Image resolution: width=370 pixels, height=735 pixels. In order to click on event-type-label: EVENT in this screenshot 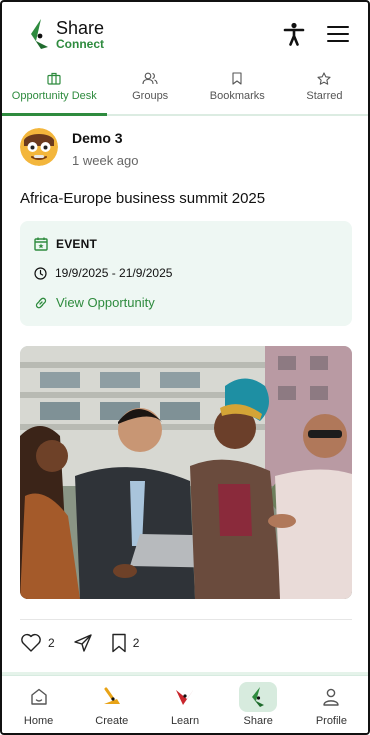, I will do `click(77, 244)`.